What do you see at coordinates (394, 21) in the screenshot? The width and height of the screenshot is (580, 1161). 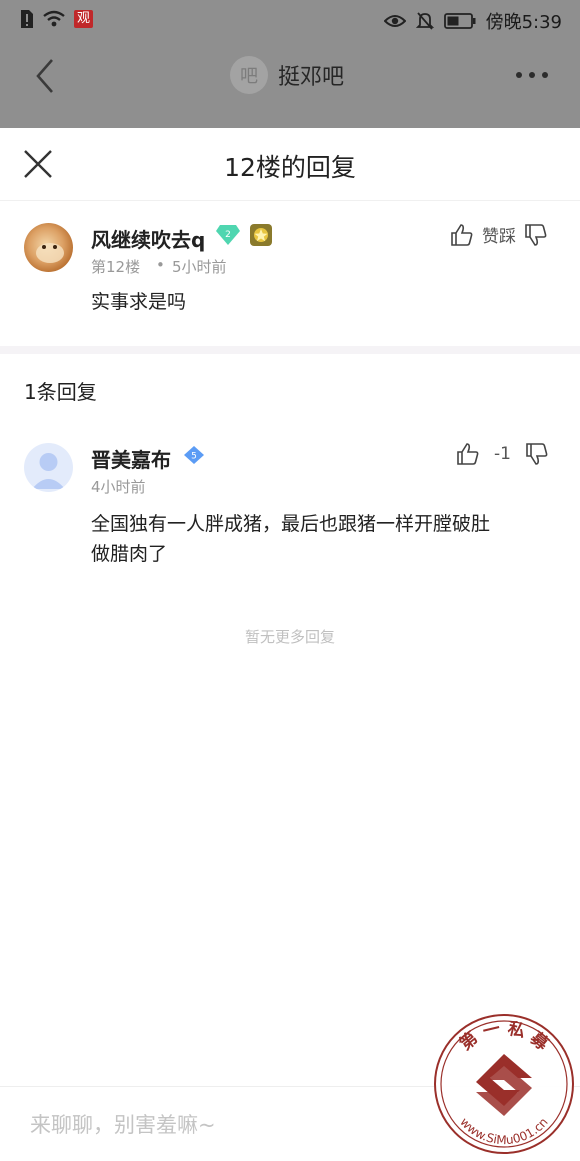 I see `eye-icon` at bounding box center [394, 21].